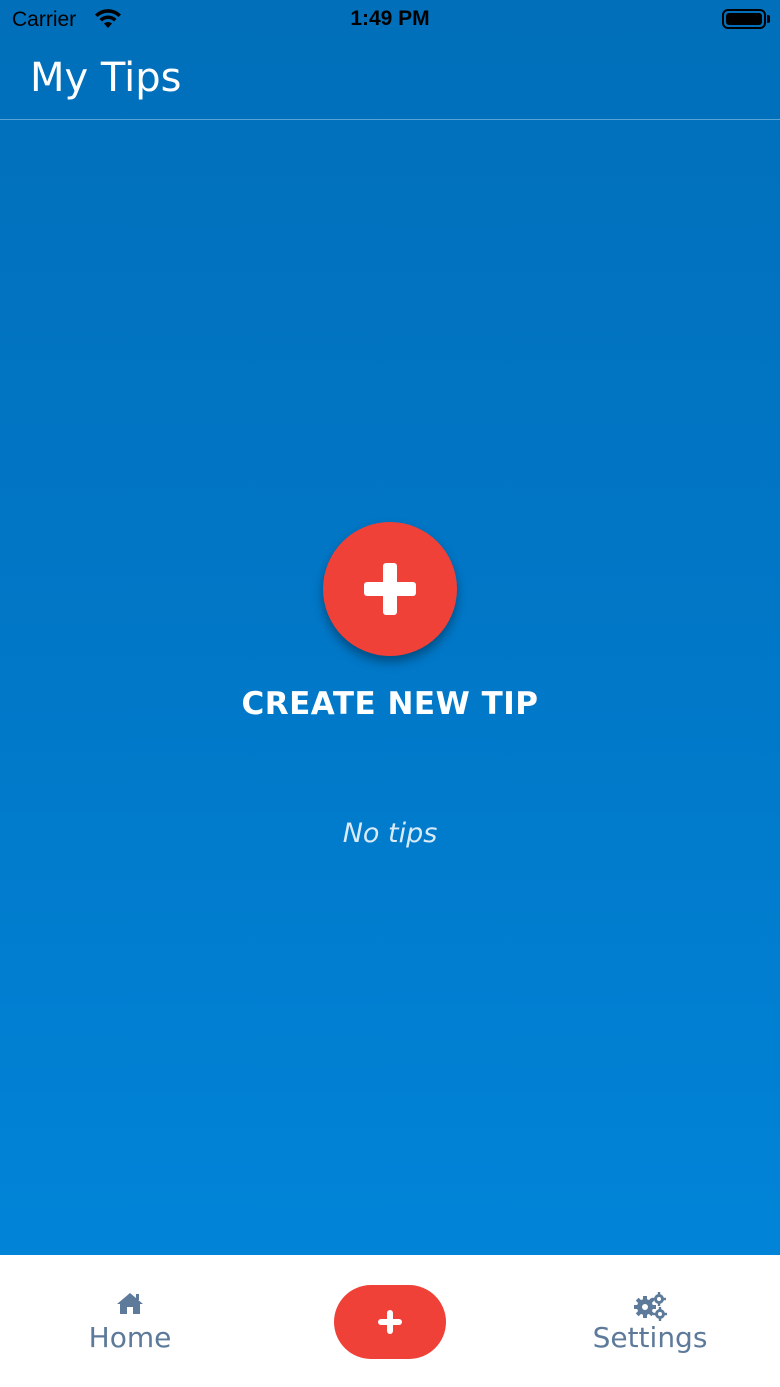 The width and height of the screenshot is (780, 1387). What do you see at coordinates (106, 78) in the screenshot?
I see `page-title: My Tips` at bounding box center [106, 78].